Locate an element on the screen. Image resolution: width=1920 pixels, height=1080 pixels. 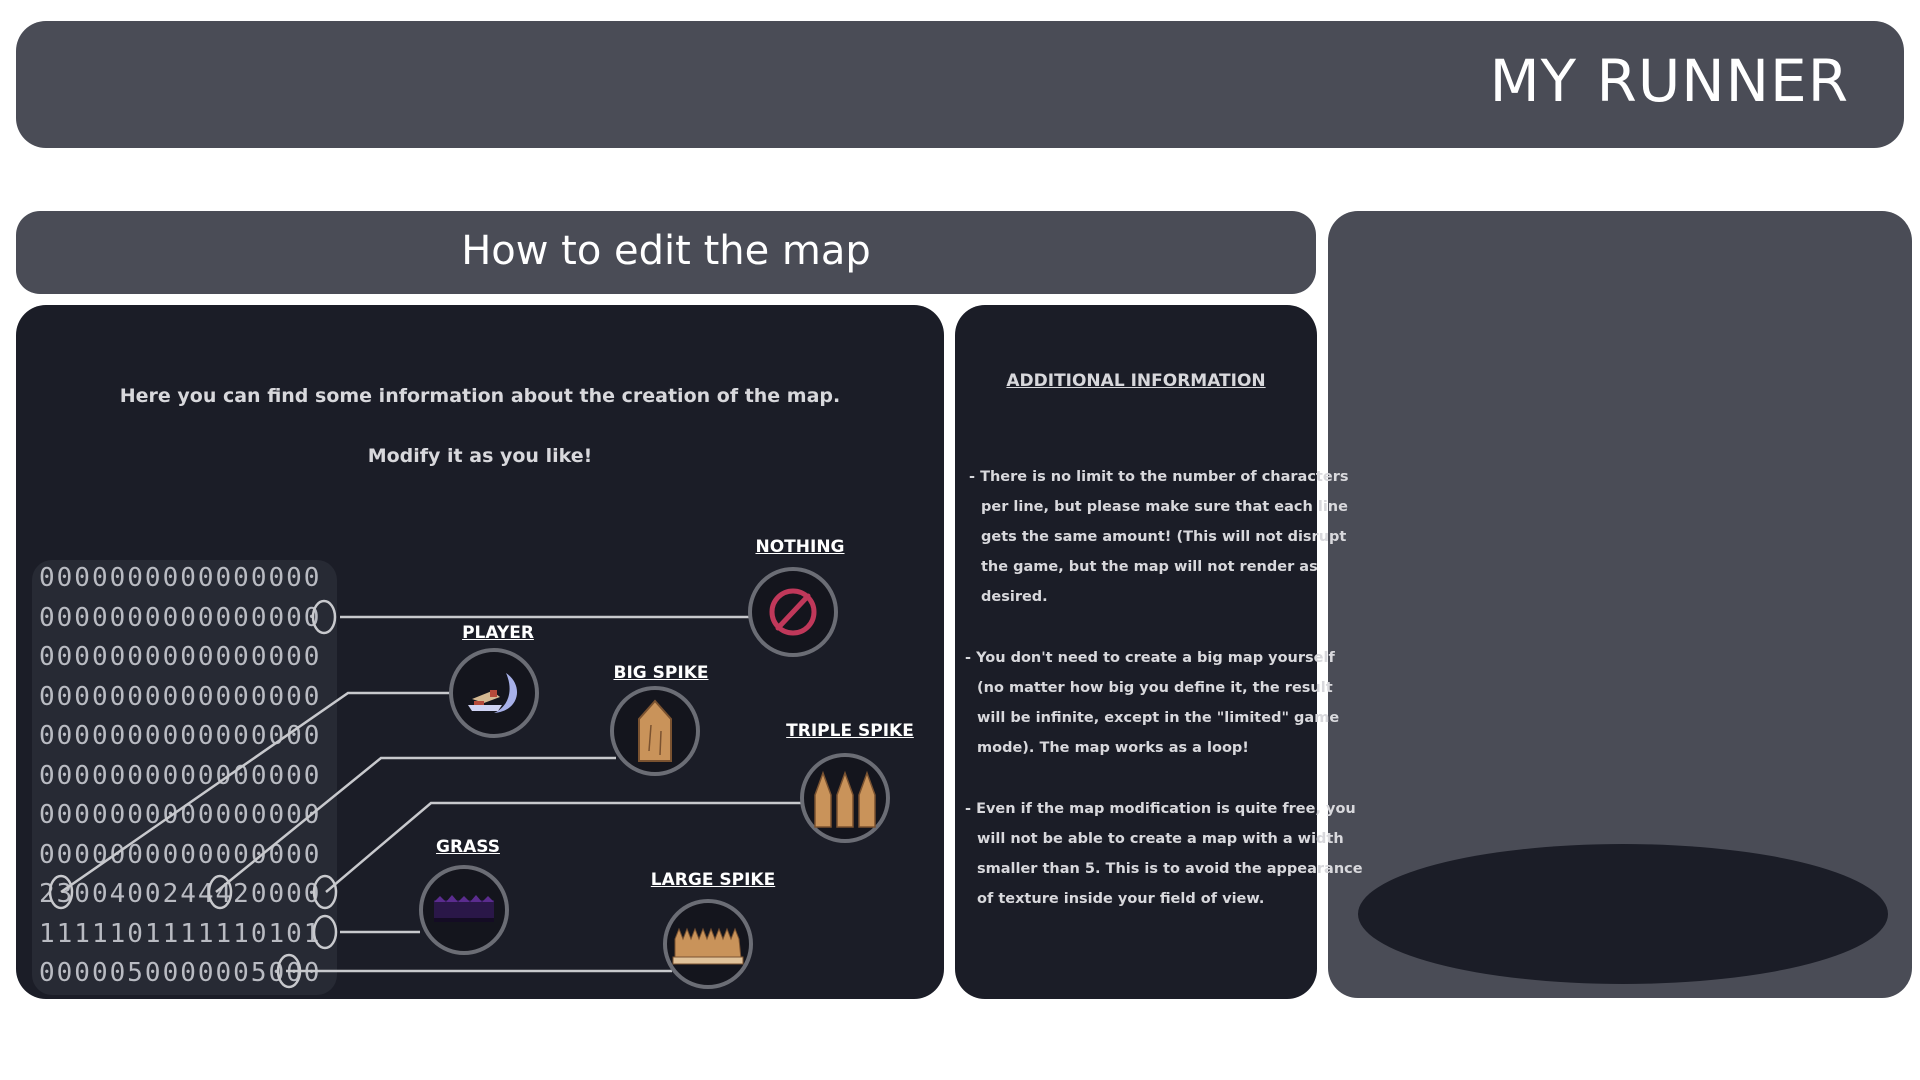
section-title: How to edit the map is located at coordinates (666, 251).